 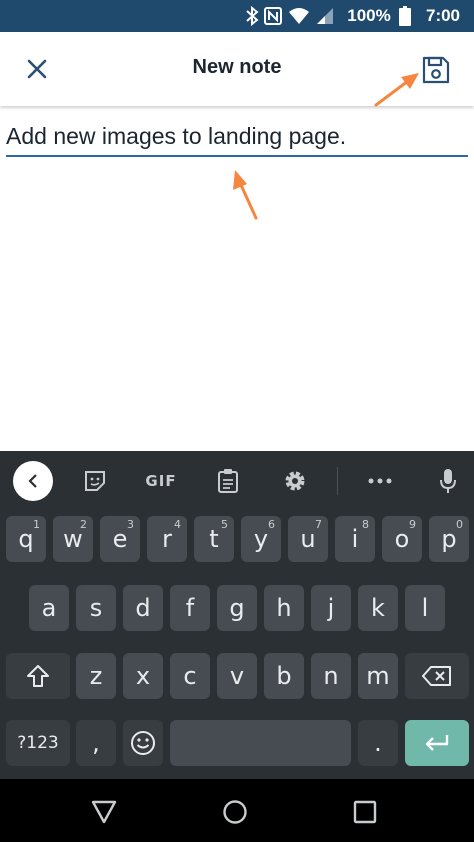 I want to click on key-s: s, so click(x=96, y=608).